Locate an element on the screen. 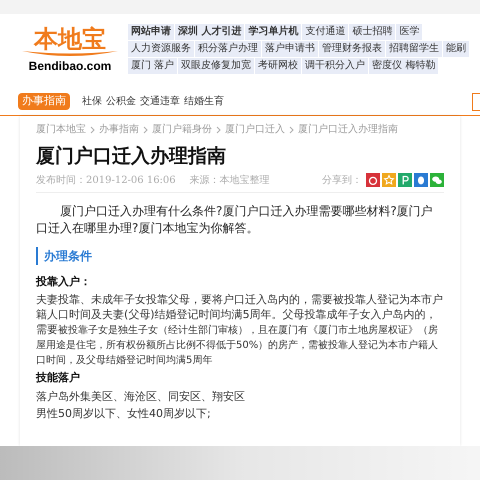 The height and width of the screenshot is (480, 480). nav-link: 招聘留学生 is located at coordinates (414, 49).